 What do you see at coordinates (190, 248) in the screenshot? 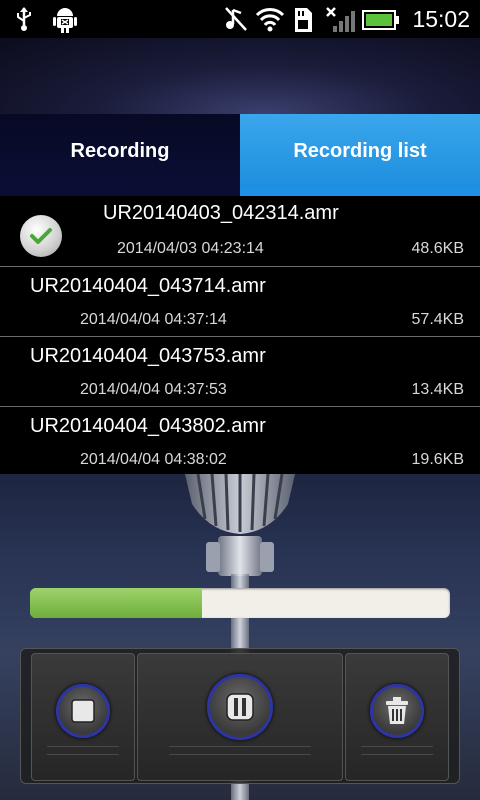
I see `file-date: 2014/04/03 04:23:14` at bounding box center [190, 248].